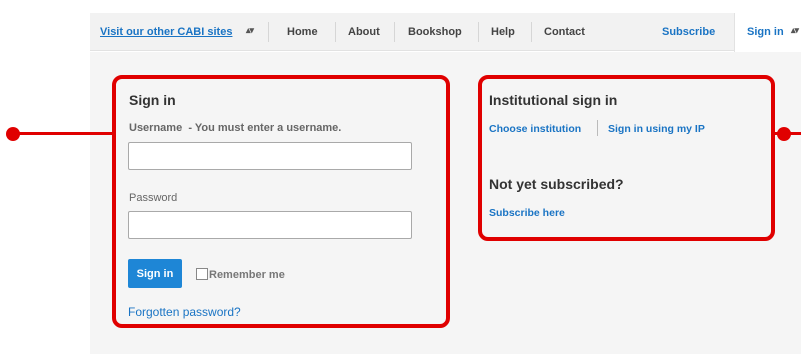 This screenshot has height=354, width=801. Describe the element at coordinates (503, 32) in the screenshot. I see `nav-help-link: Help` at that location.